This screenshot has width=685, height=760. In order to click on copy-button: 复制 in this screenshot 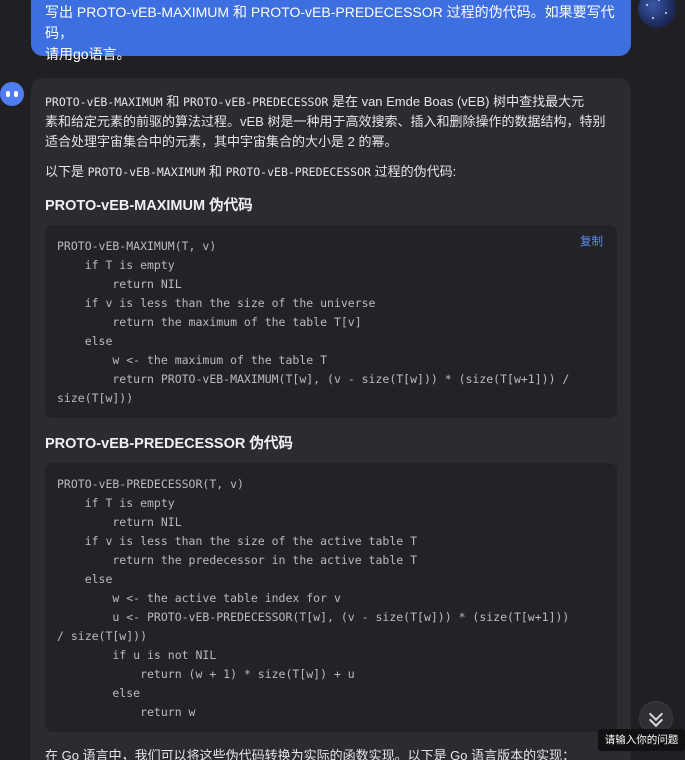, I will do `click(591, 241)`.